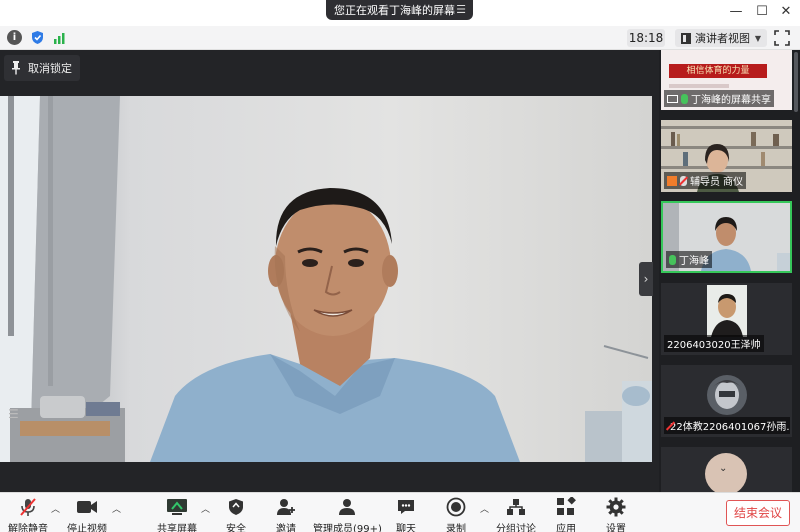 The width and height of the screenshot is (800, 532). Describe the element at coordinates (456, 528) in the screenshot. I see `record-label: 录制` at that location.